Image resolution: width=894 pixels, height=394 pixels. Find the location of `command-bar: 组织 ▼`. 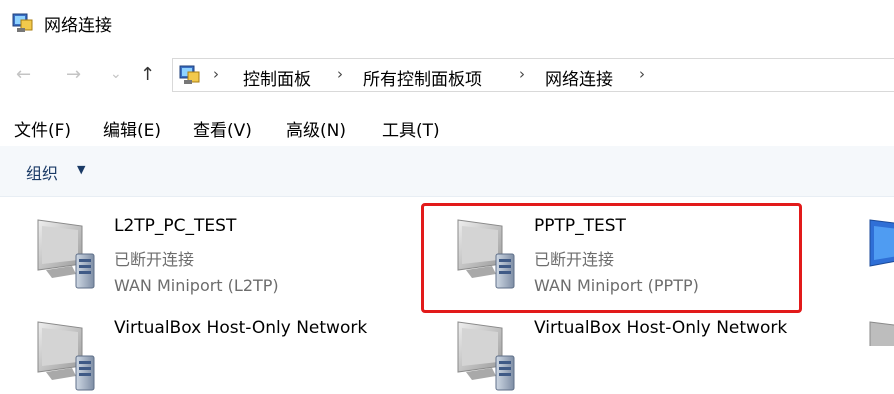

command-bar: 组织 ▼ is located at coordinates (447, 171).